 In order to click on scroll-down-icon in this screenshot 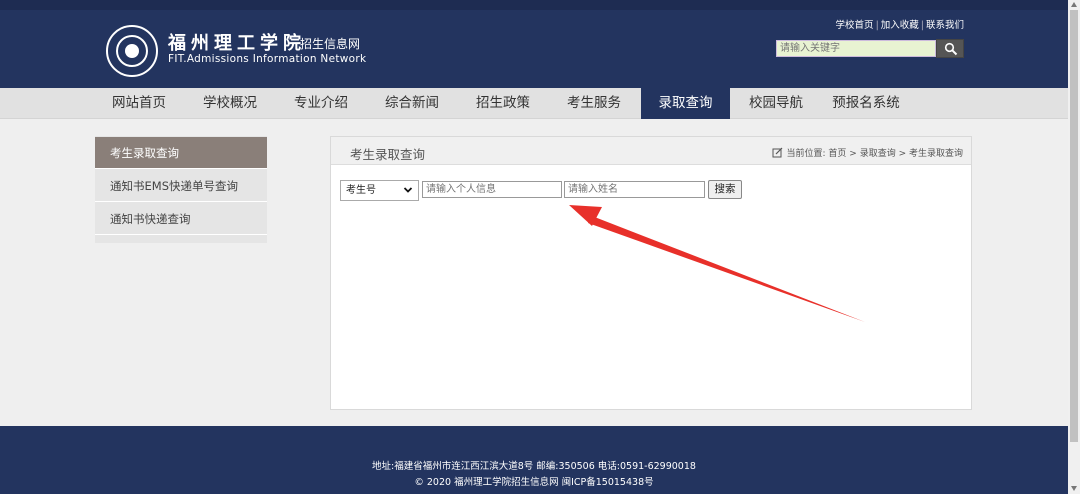, I will do `click(1074, 488)`.